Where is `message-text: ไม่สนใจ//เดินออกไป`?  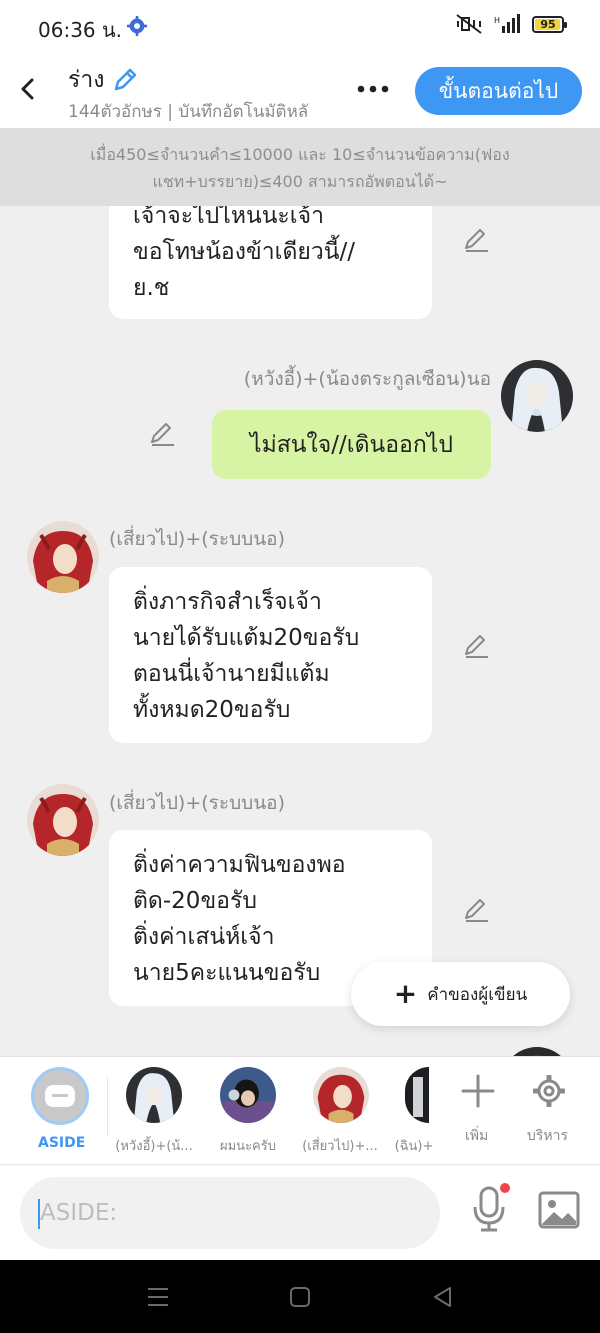 message-text: ไม่สนใจ//เดินออกไป is located at coordinates (351, 444).